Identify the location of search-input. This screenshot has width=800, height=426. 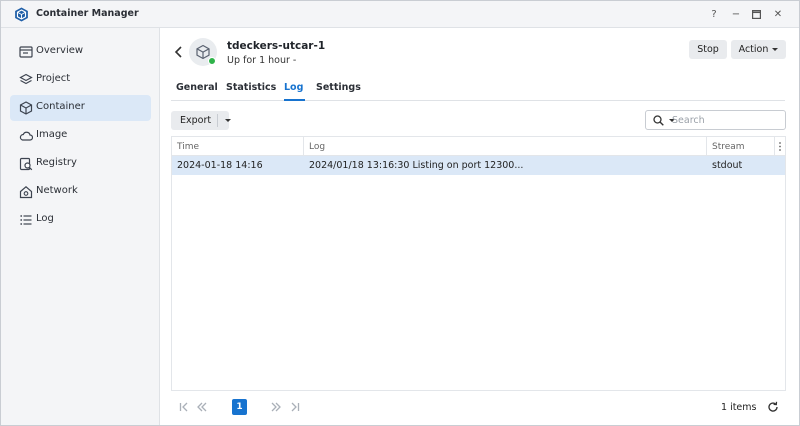
(727, 120).